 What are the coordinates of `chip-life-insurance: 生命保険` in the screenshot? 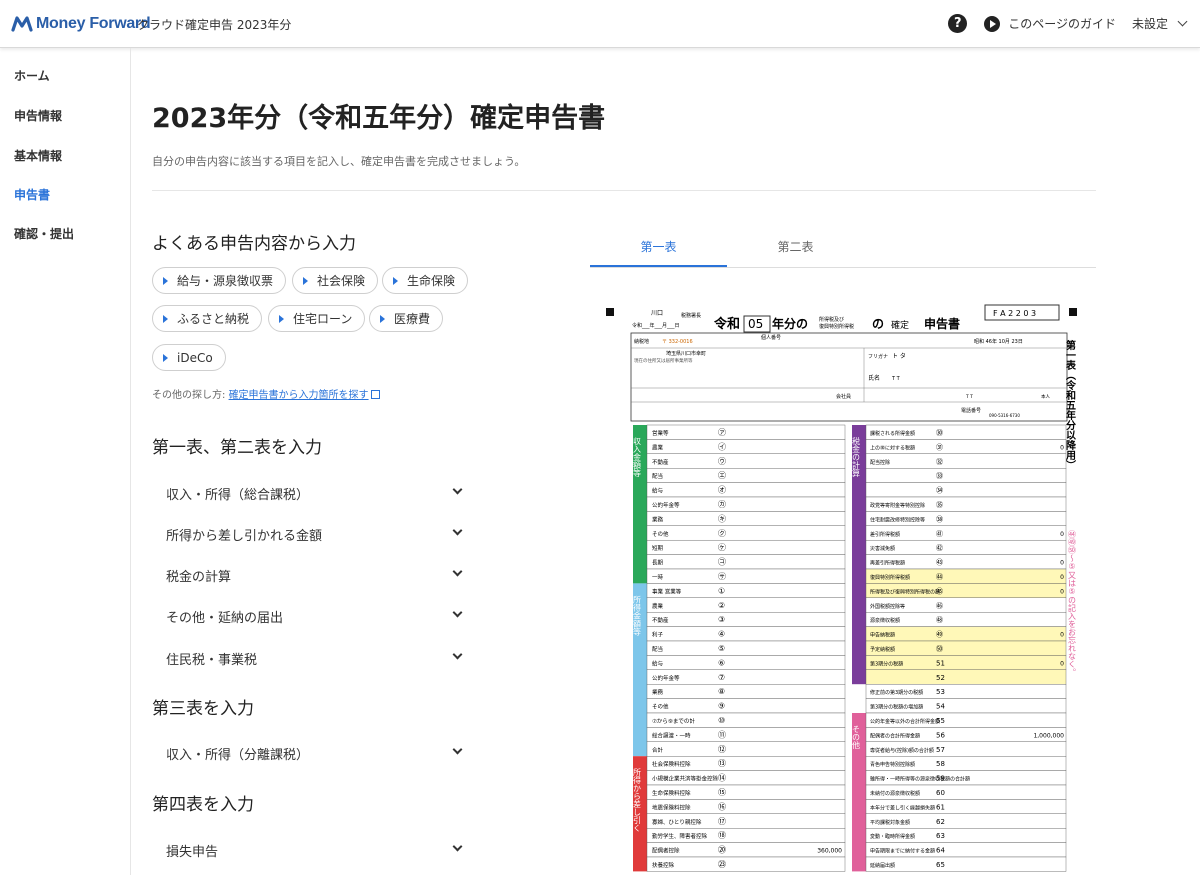 It's located at (425, 280).